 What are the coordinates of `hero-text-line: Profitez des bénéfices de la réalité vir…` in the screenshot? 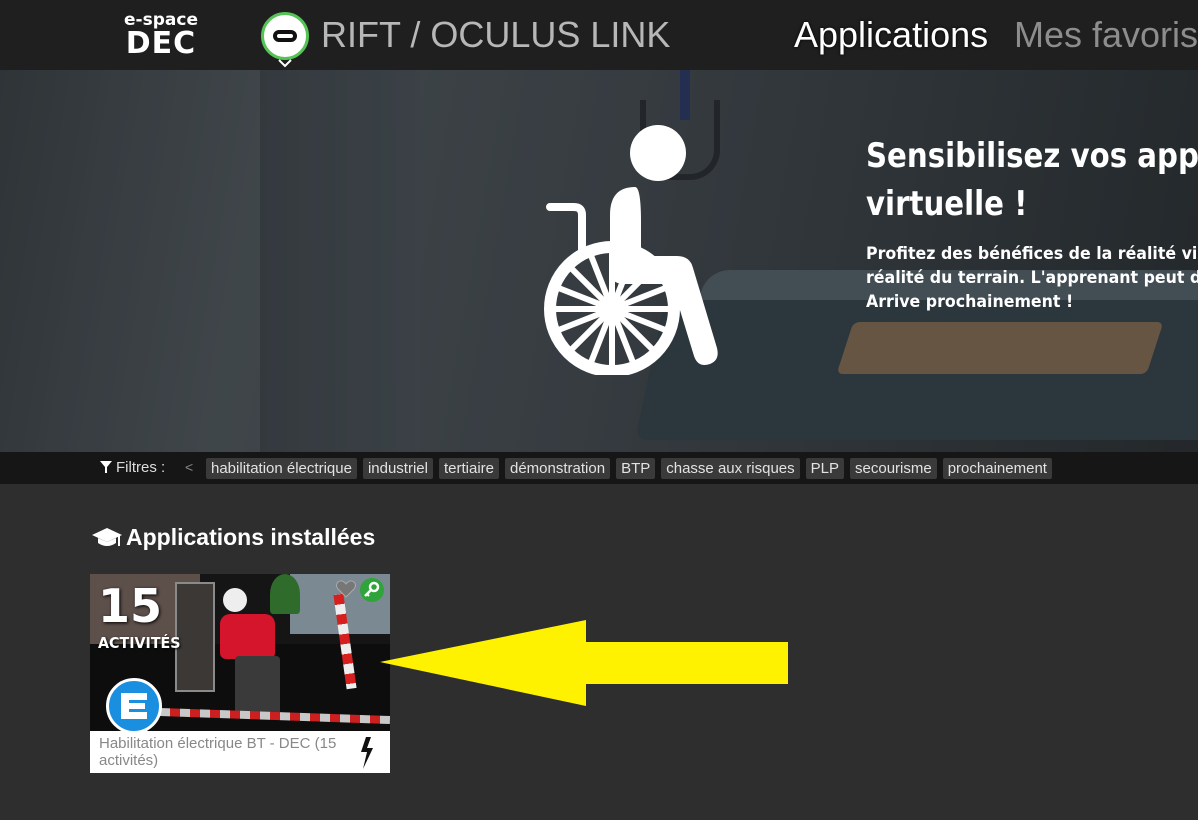 It's located at (1032, 254).